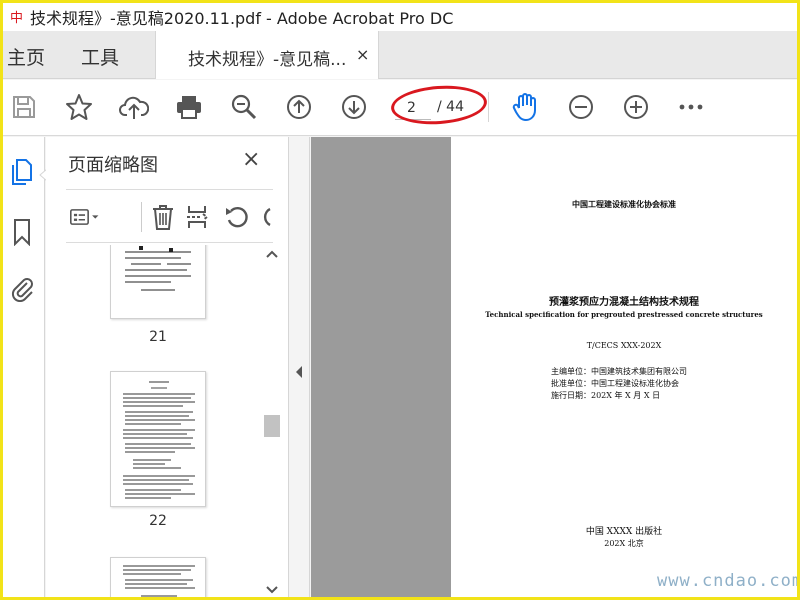  Describe the element at coordinates (113, 165) in the screenshot. I see `panel-title: 页面缩略图` at that location.